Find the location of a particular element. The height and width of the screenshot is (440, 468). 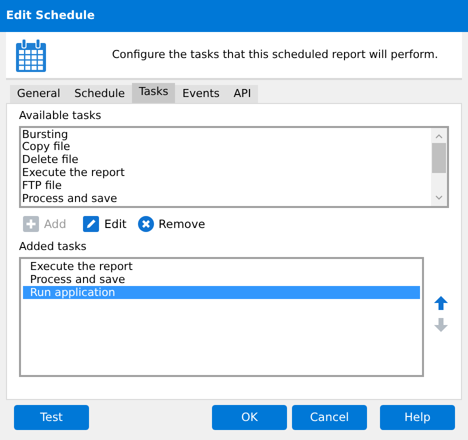

dialog-button: Test is located at coordinates (51, 417).